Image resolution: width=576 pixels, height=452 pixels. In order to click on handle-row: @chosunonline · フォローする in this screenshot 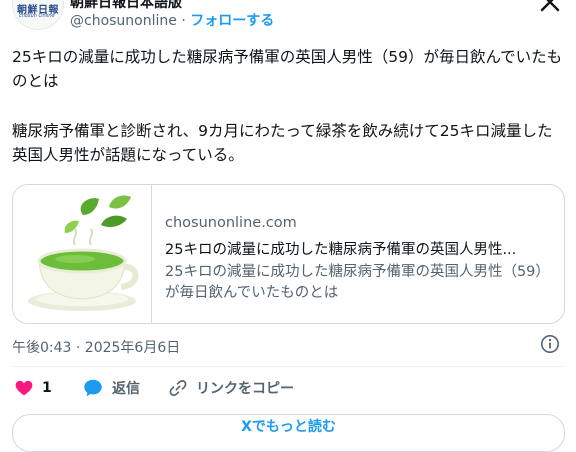, I will do `click(172, 20)`.